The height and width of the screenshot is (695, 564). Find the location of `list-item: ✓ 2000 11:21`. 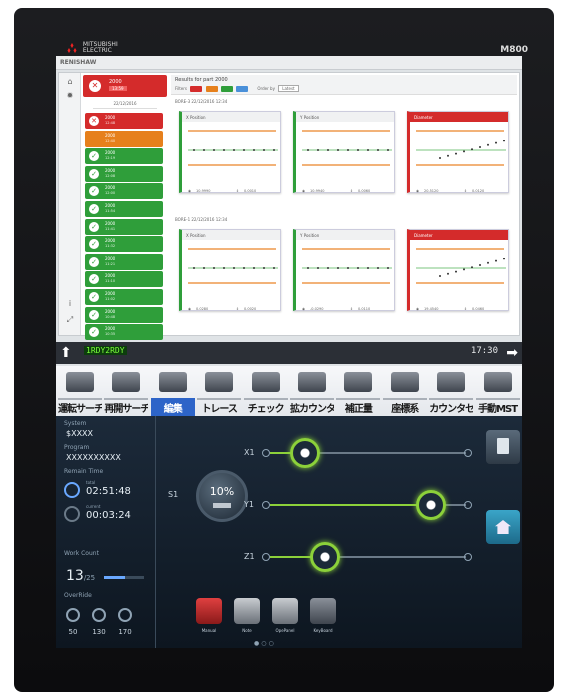

list-item: ✓ 2000 11:21 is located at coordinates (124, 261).